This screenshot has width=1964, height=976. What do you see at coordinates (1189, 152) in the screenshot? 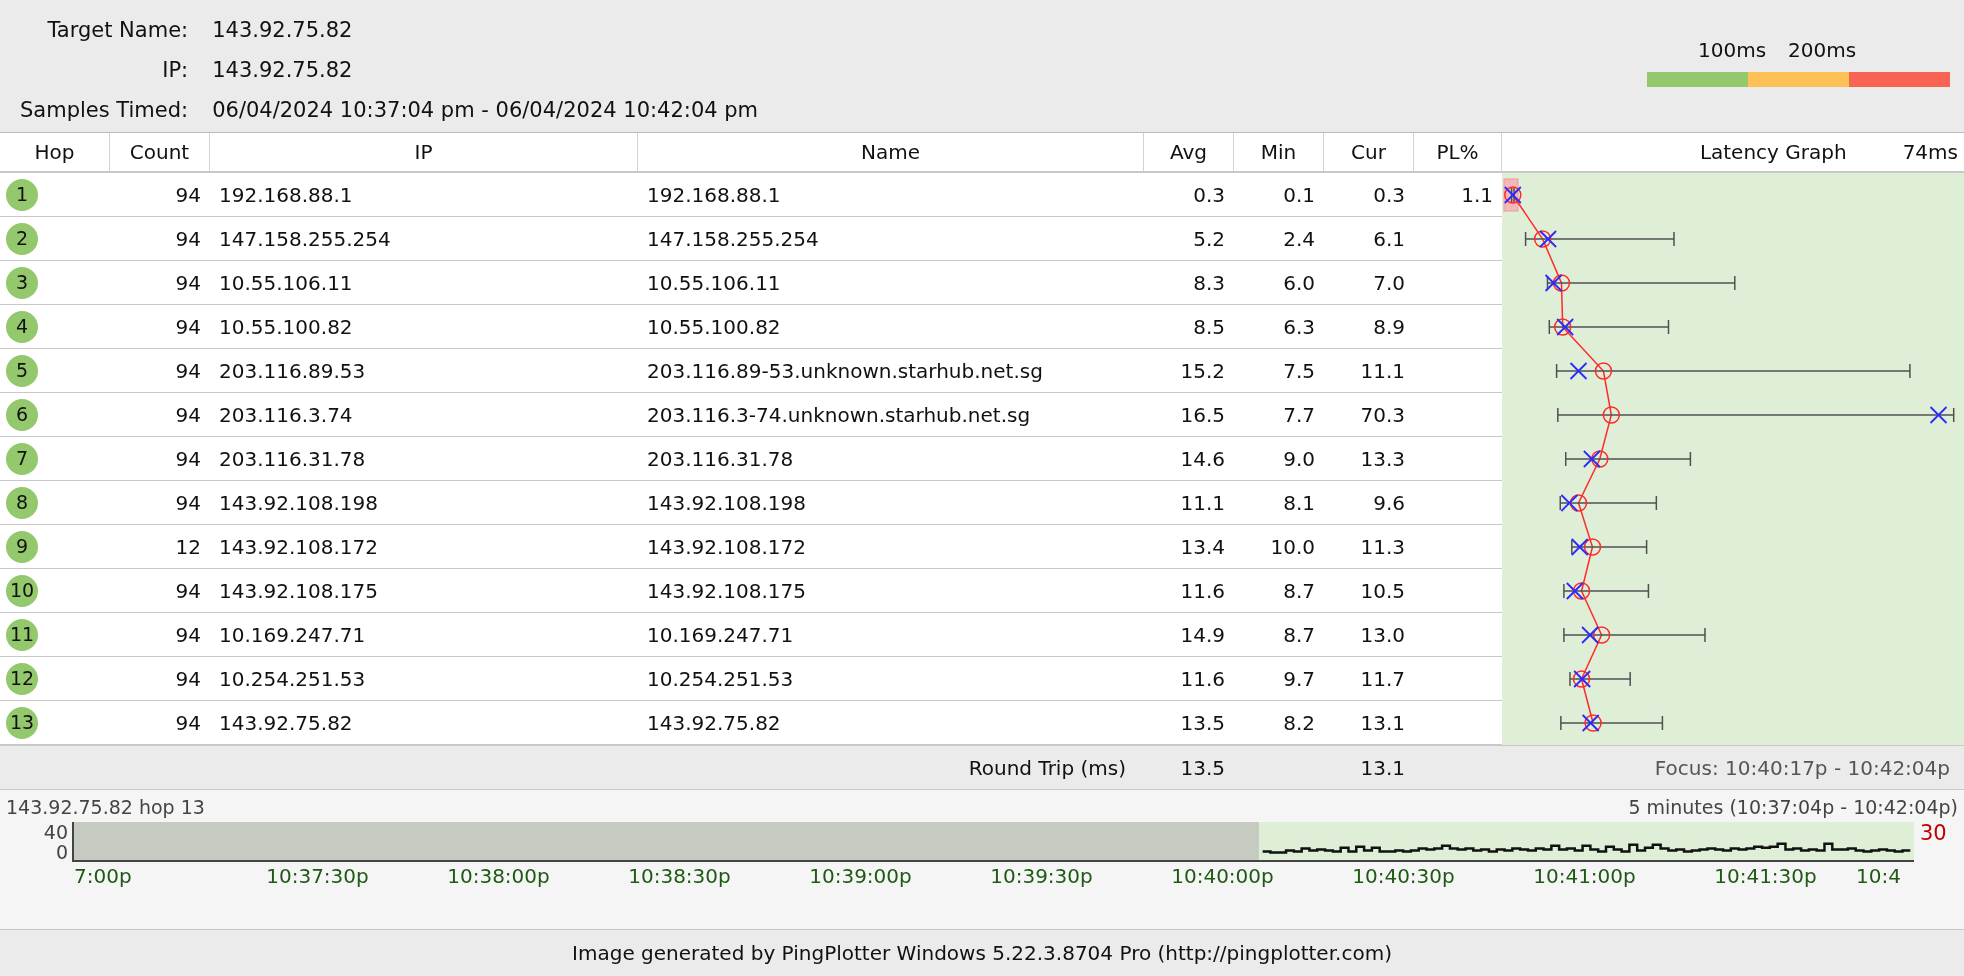
I see `column-header: Avg` at bounding box center [1189, 152].